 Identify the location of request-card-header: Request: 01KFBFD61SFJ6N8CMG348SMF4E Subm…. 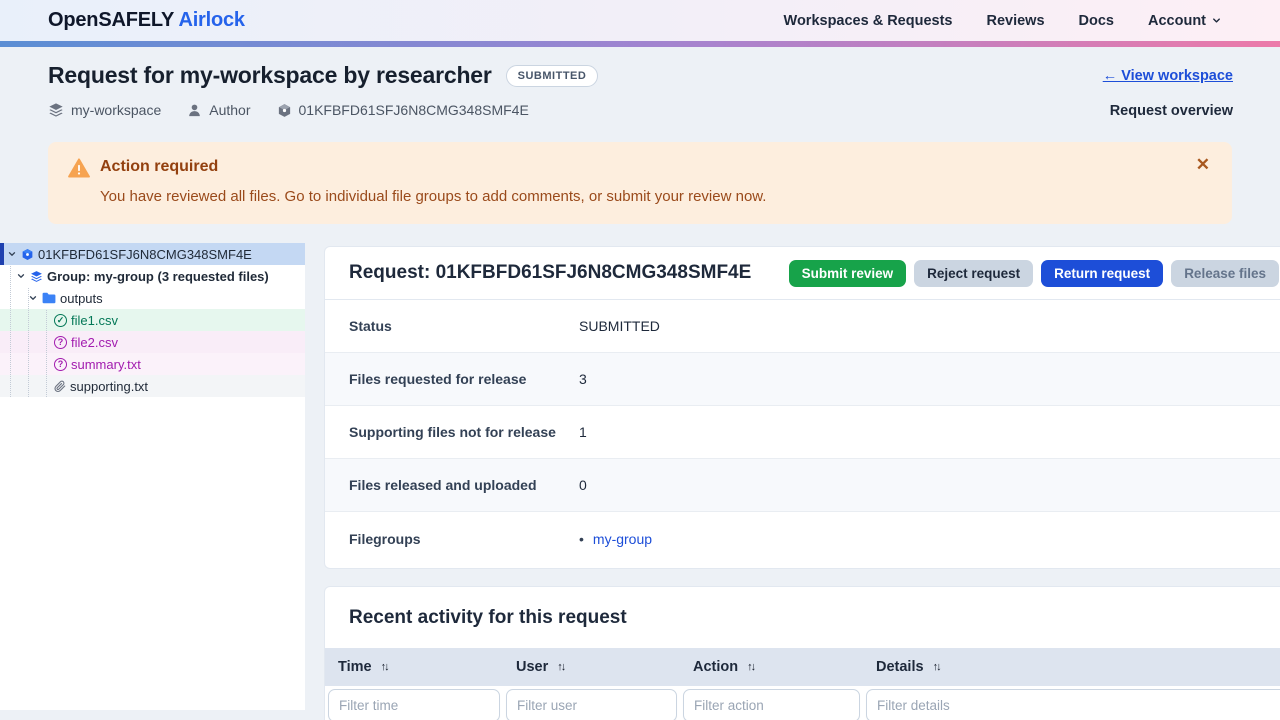
(802, 273).